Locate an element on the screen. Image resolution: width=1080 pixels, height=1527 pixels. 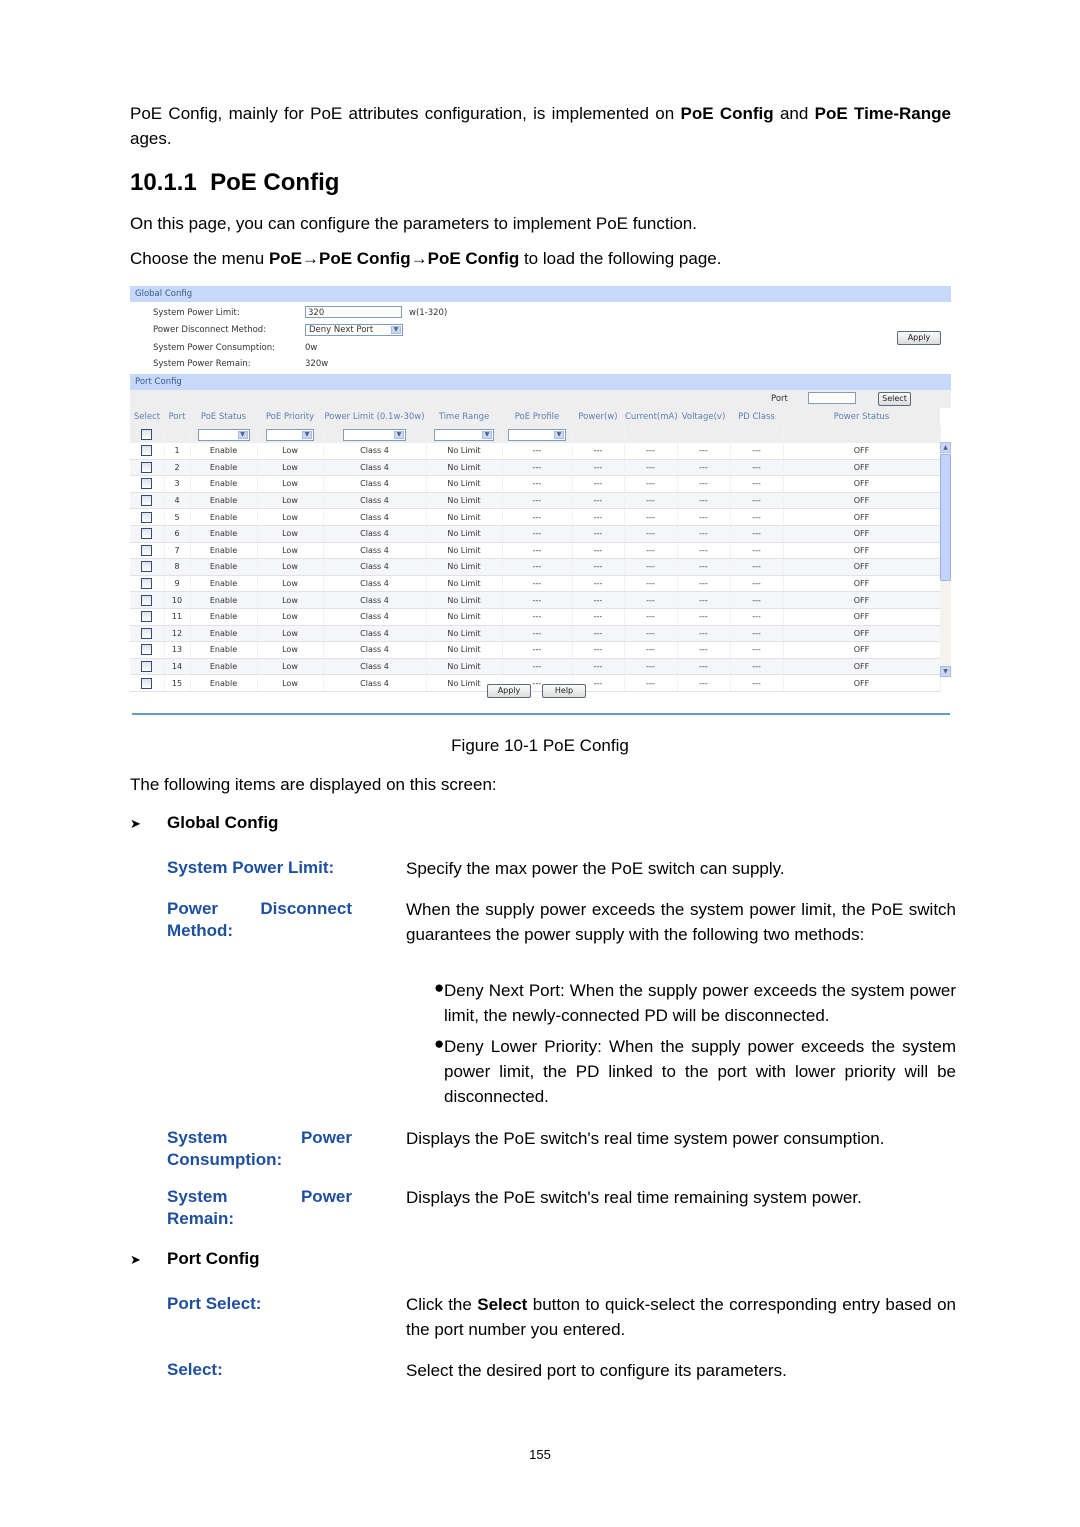
col-power: Power(w) is located at coordinates (598, 417).